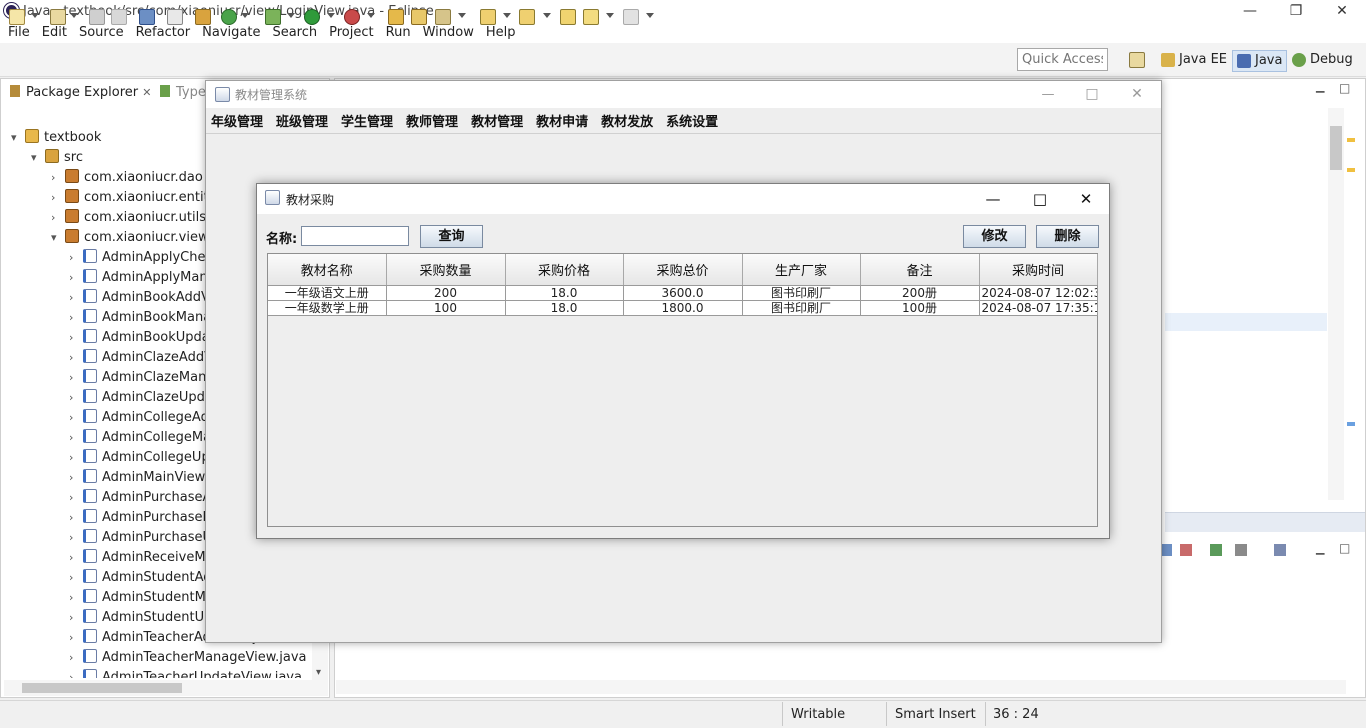 This screenshot has width=1366, height=728. What do you see at coordinates (801, 270) in the screenshot?
I see `column-header: 生产厂家` at bounding box center [801, 270].